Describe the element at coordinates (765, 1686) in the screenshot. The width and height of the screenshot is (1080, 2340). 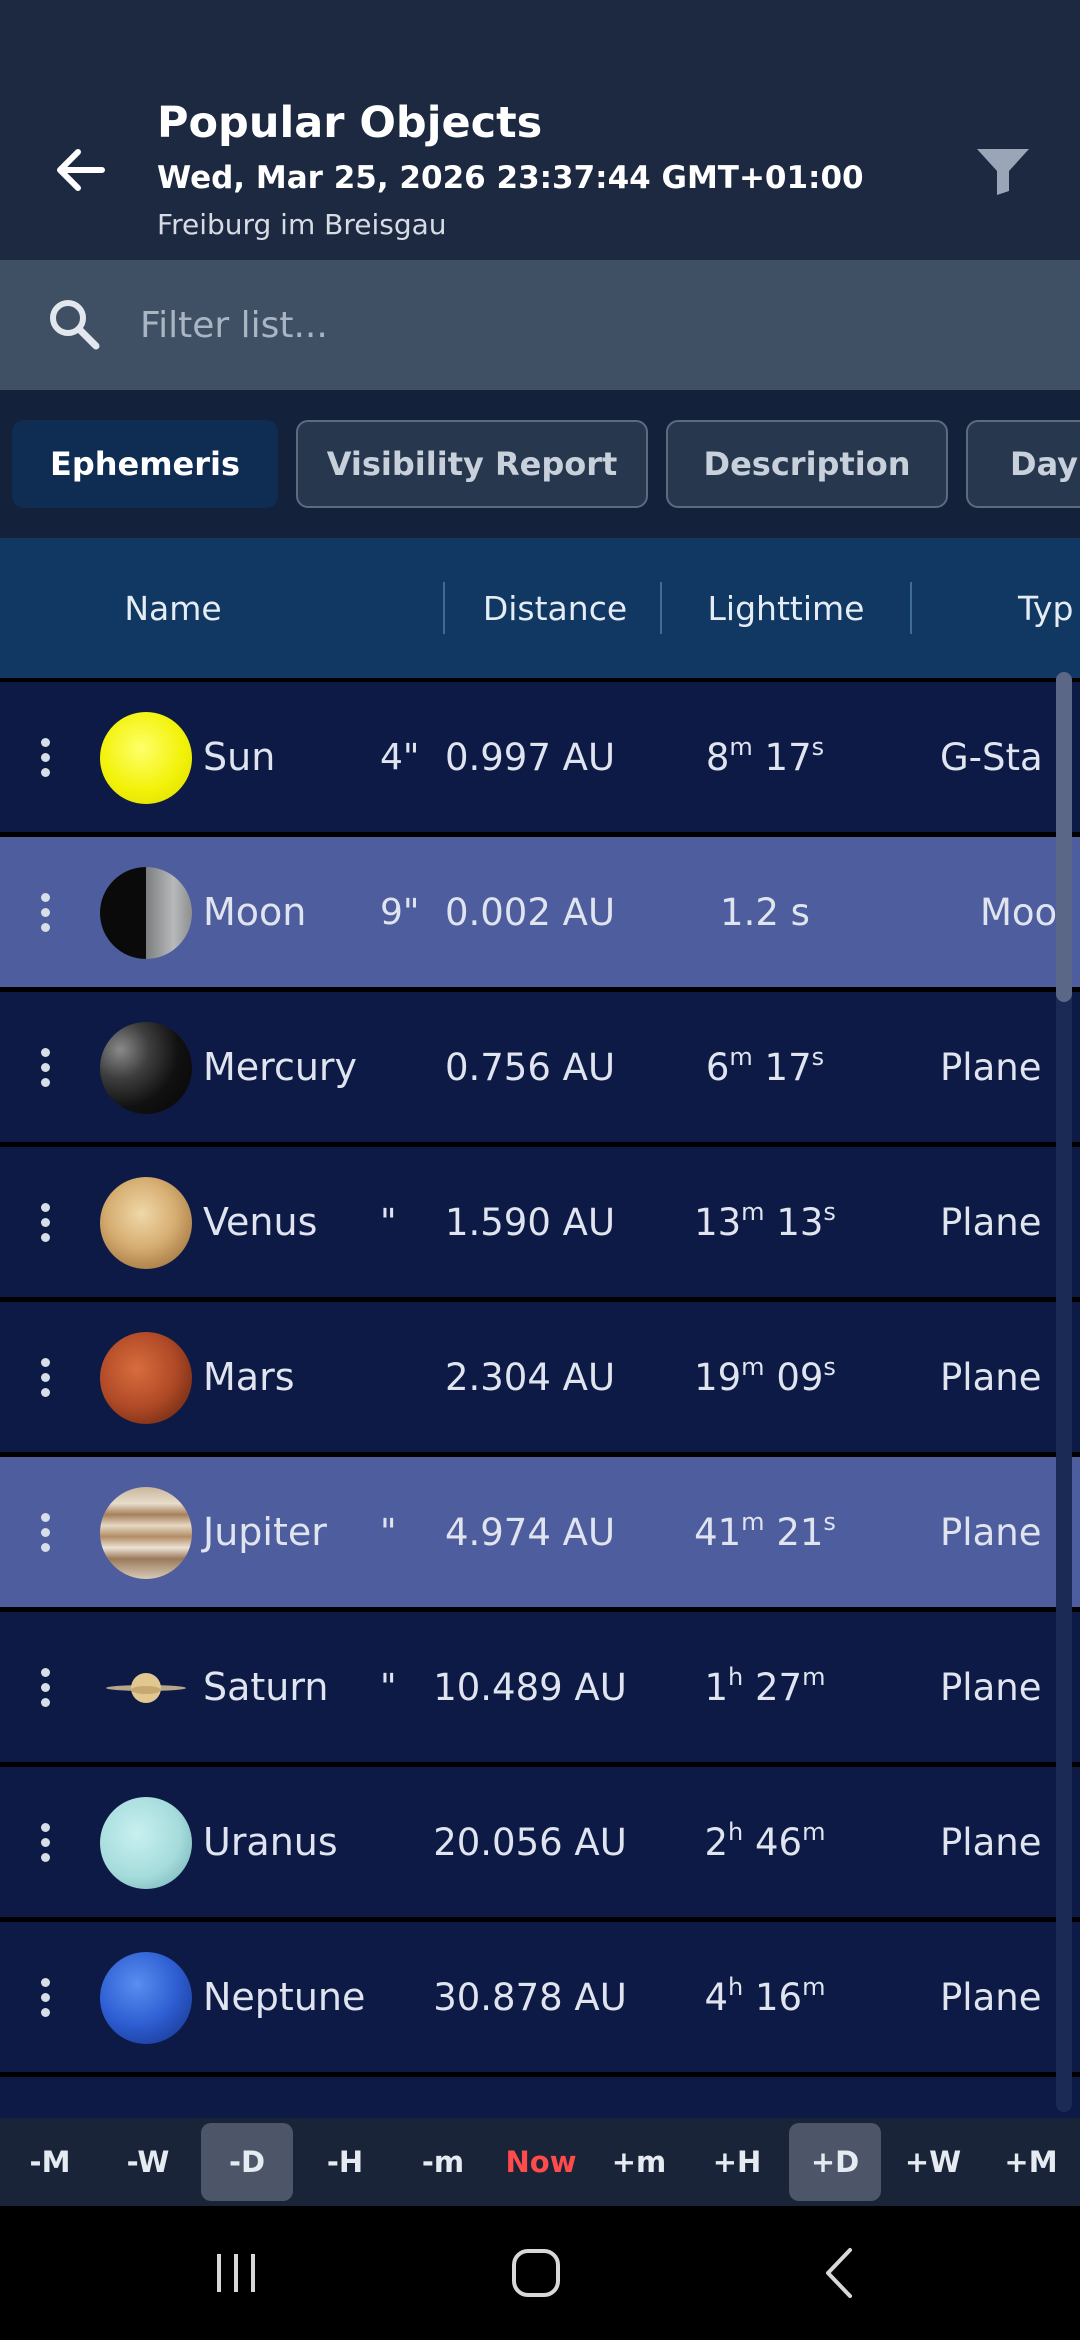
I see `lighttime-value: 1h 27 m` at that location.